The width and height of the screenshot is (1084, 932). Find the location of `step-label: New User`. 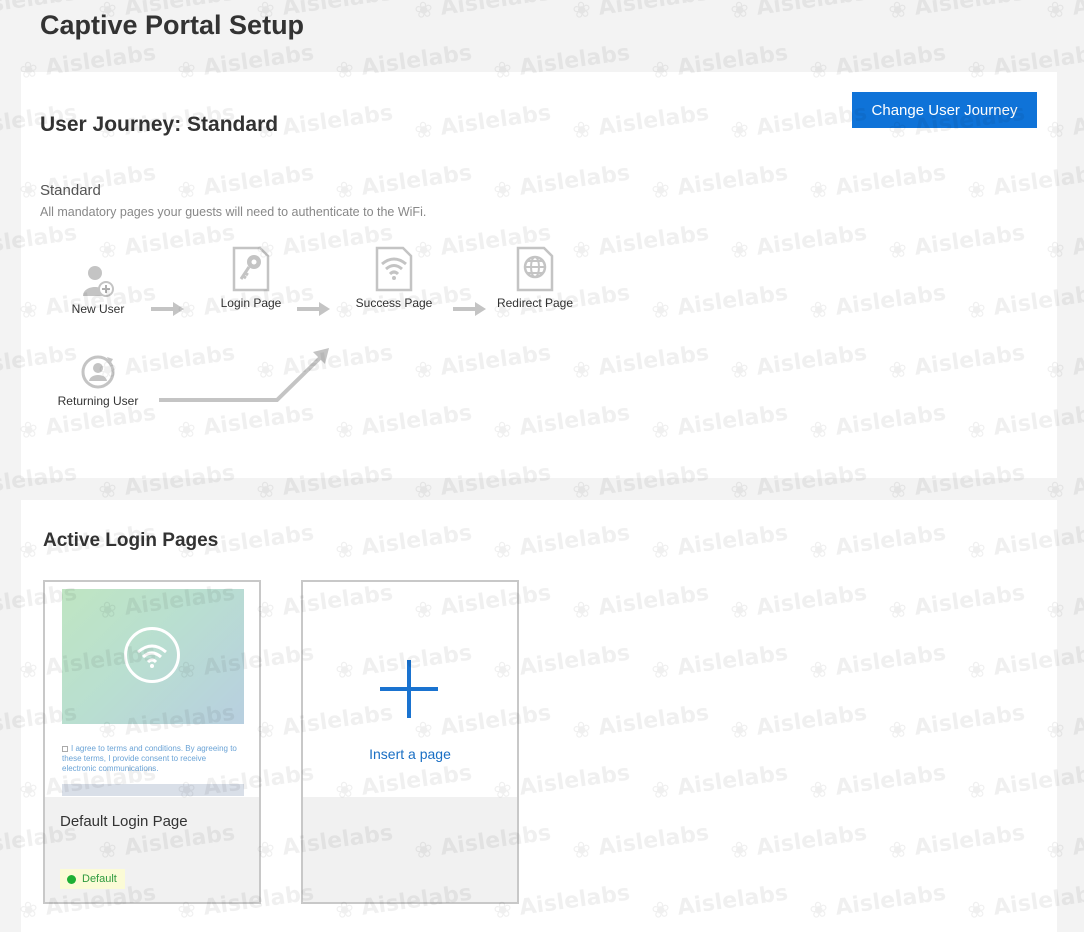

step-label: New User is located at coordinates (98, 309).